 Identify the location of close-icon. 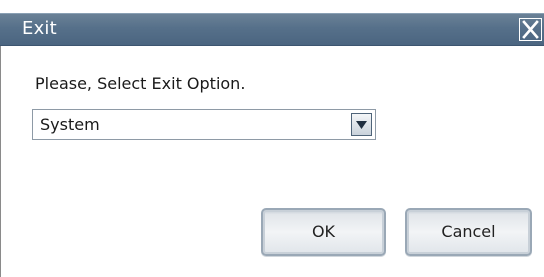
(530, 29).